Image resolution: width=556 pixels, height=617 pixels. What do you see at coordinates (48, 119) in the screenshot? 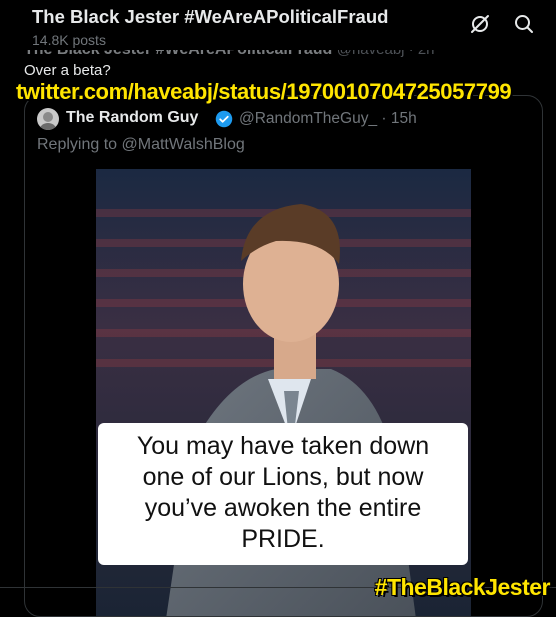
I see `avatar` at bounding box center [48, 119].